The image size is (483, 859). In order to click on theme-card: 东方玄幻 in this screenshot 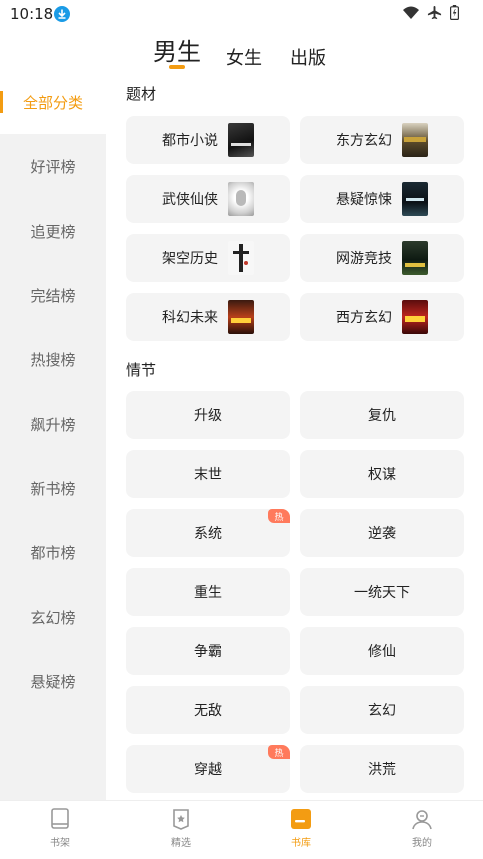, I will do `click(382, 140)`.